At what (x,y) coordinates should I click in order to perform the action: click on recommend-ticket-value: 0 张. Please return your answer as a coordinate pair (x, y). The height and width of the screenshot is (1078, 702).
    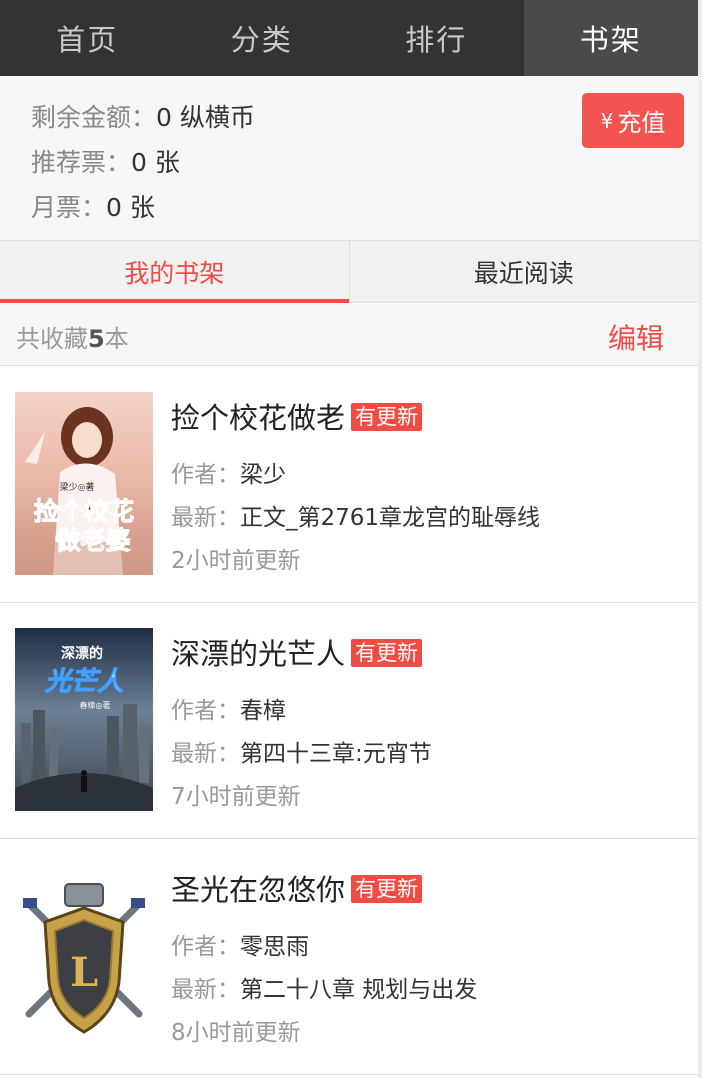
    Looking at the image, I should click on (155, 162).